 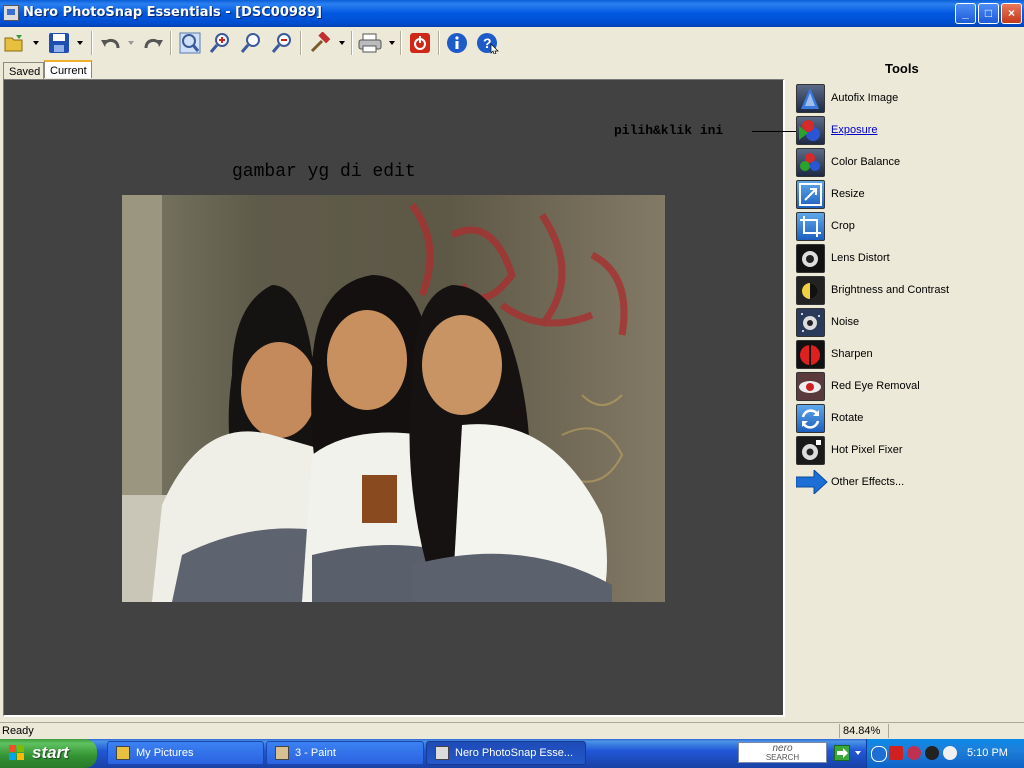 I want to click on tools-dropdown-icon, so click(x=342, y=43).